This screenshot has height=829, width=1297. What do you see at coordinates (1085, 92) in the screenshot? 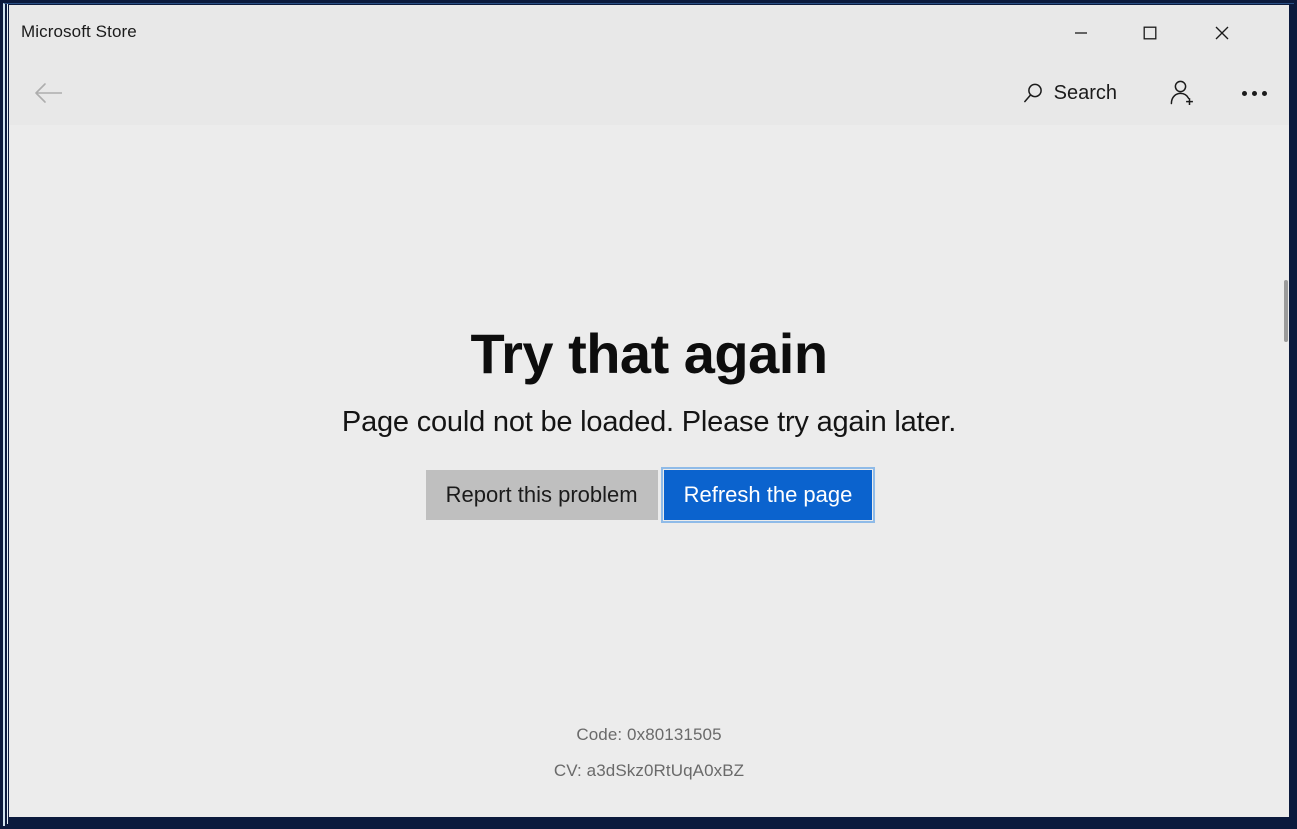
I see `search-label: Search` at bounding box center [1085, 92].